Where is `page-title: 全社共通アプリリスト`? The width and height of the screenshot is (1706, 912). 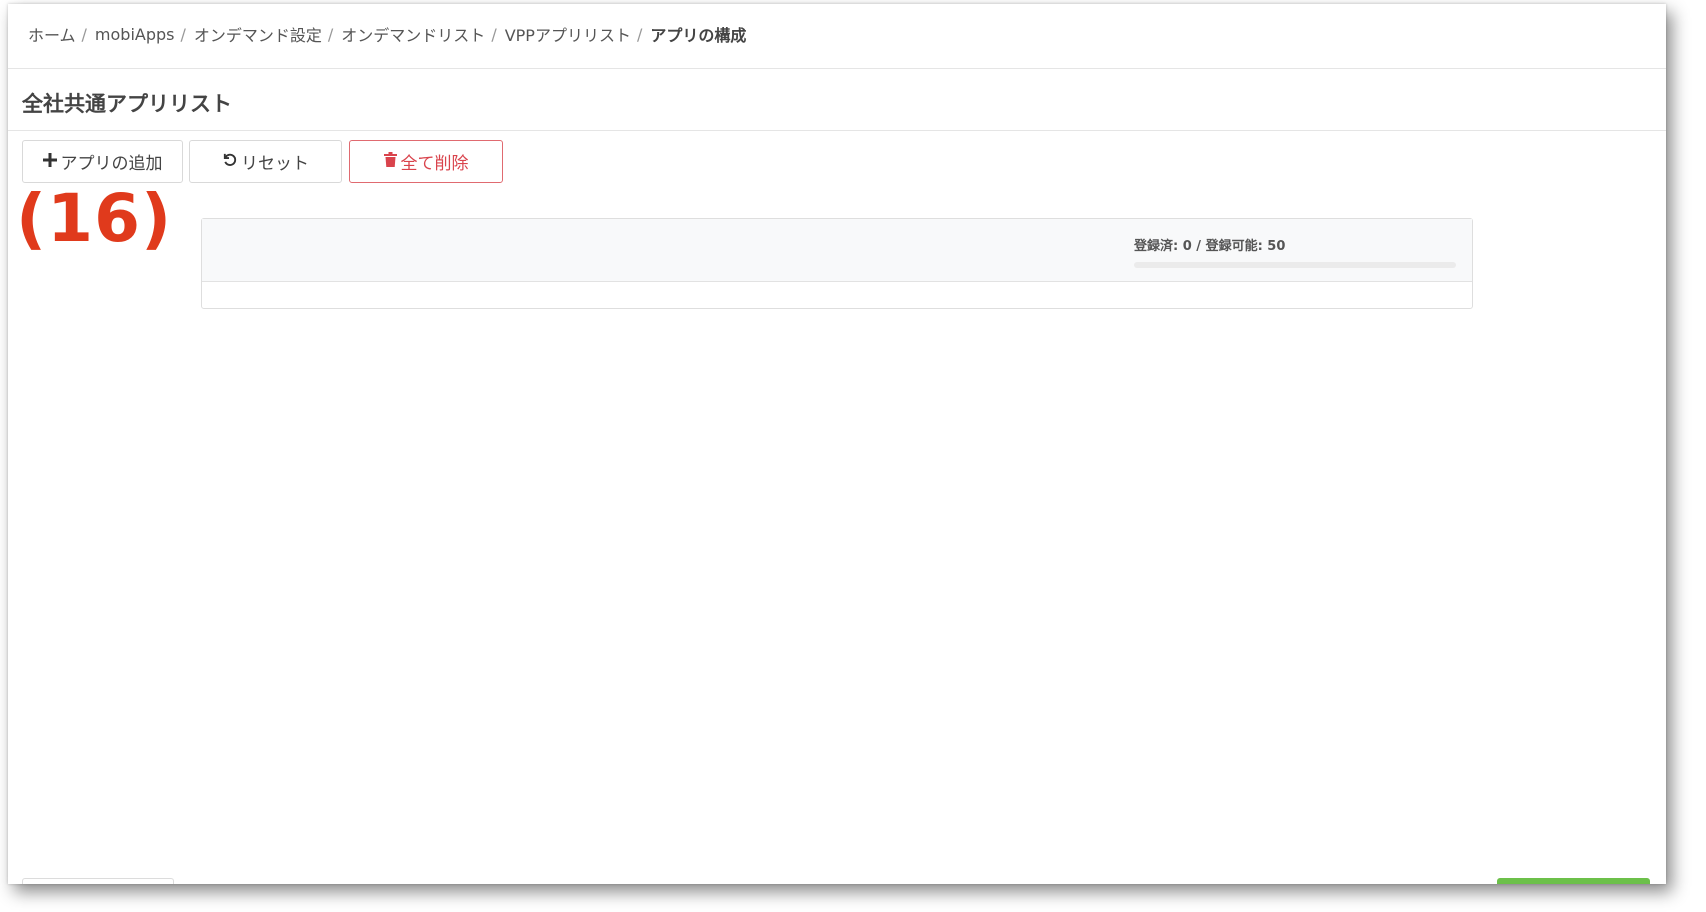
page-title: 全社共通アプリリスト is located at coordinates (127, 104).